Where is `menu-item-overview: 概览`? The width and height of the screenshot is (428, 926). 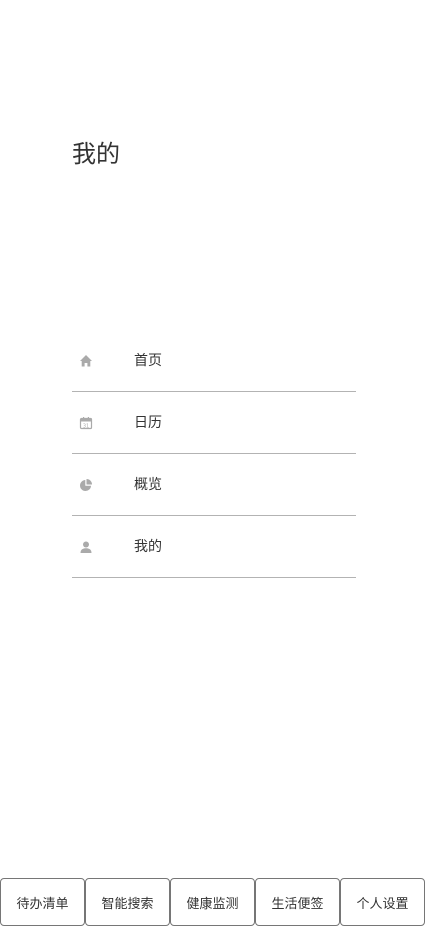 menu-item-overview: 概览 is located at coordinates (214, 485).